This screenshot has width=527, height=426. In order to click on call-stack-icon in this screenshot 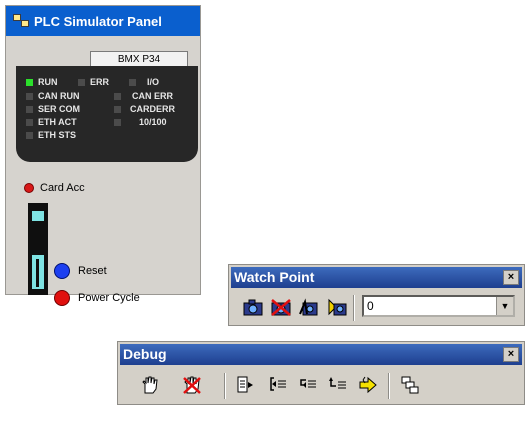, I will do `click(410, 385)`.